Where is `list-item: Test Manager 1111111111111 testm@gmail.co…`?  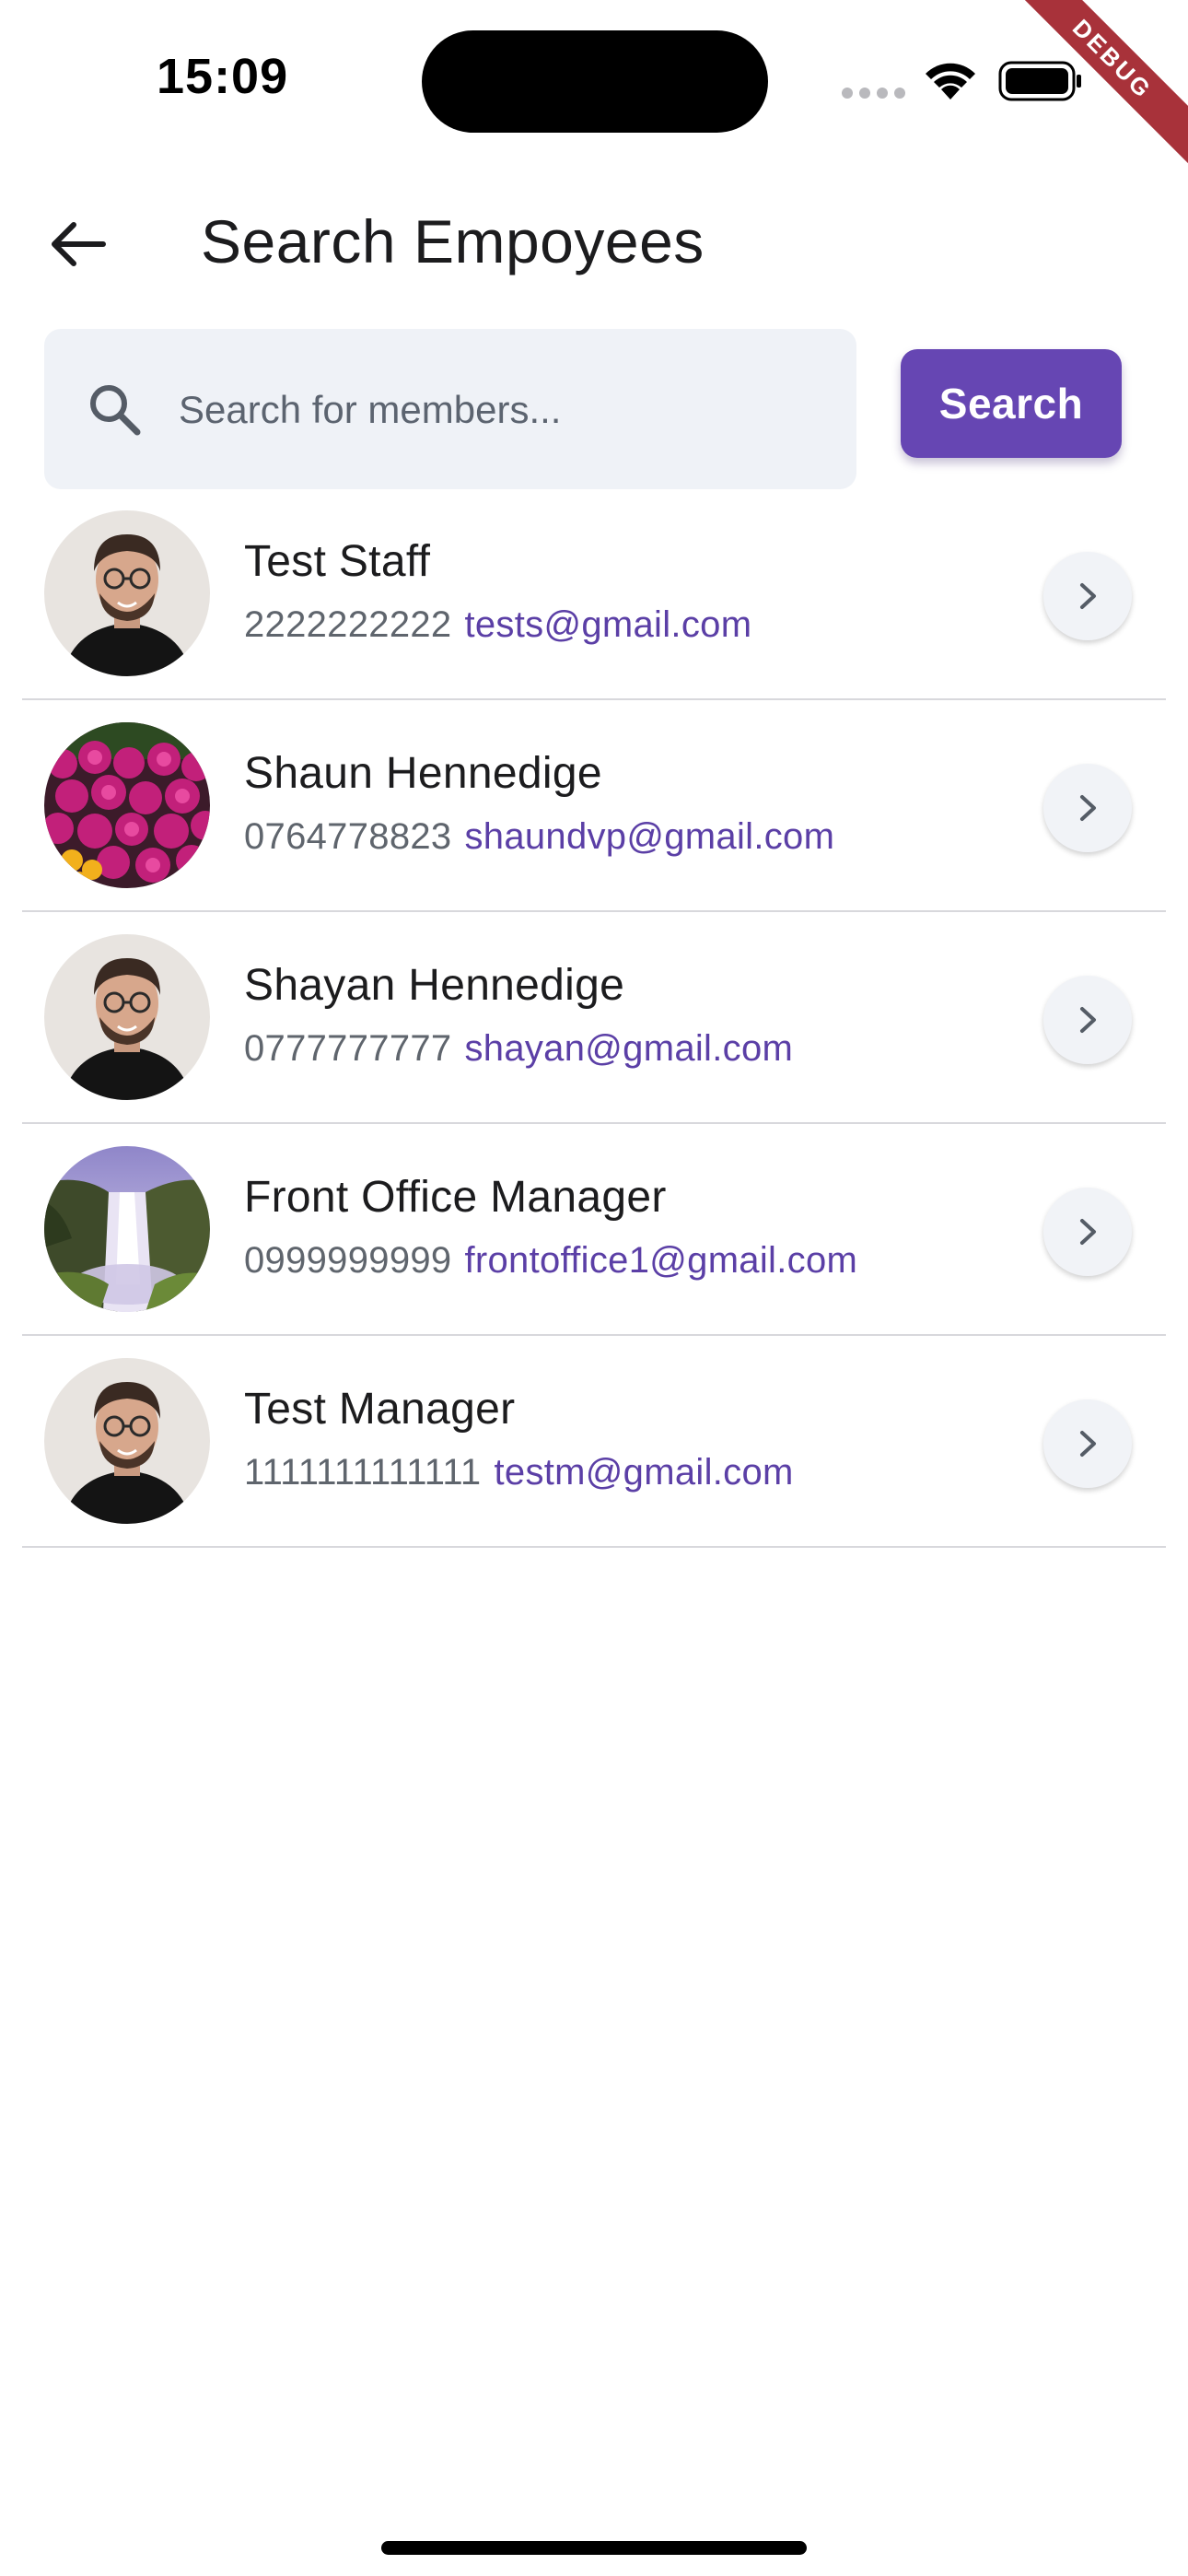 list-item: Test Manager 1111111111111 testm@gmail.co… is located at coordinates (594, 1442).